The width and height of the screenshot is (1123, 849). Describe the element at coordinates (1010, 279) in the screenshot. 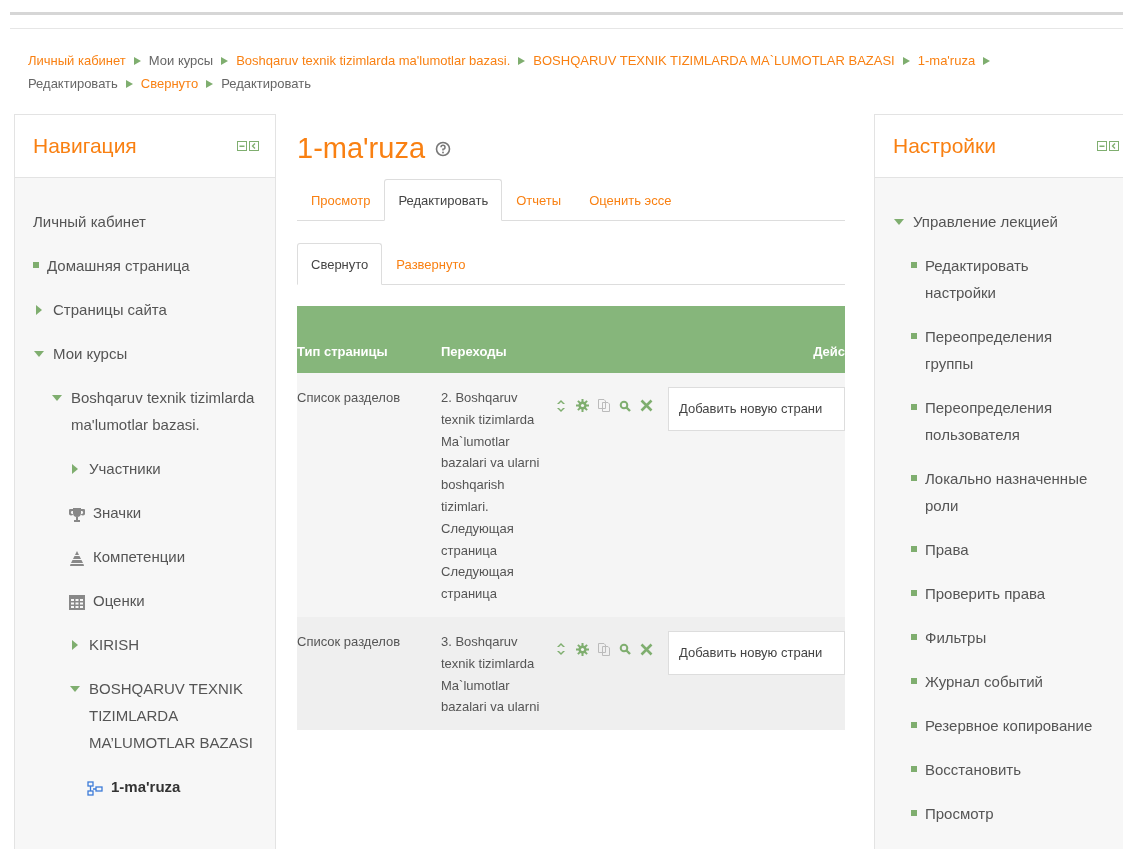

I see `nav-item: Редактировать настройки` at that location.